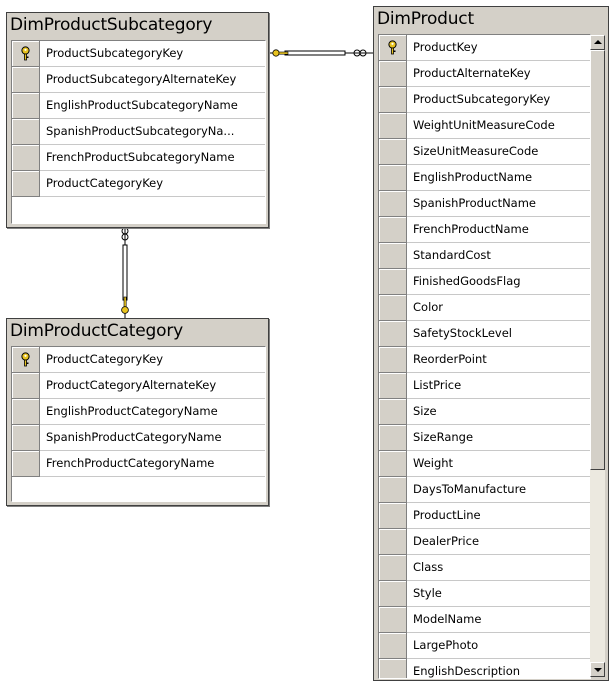  What do you see at coordinates (498, 542) in the screenshot?
I see `column-name: DealerPrice` at bounding box center [498, 542].